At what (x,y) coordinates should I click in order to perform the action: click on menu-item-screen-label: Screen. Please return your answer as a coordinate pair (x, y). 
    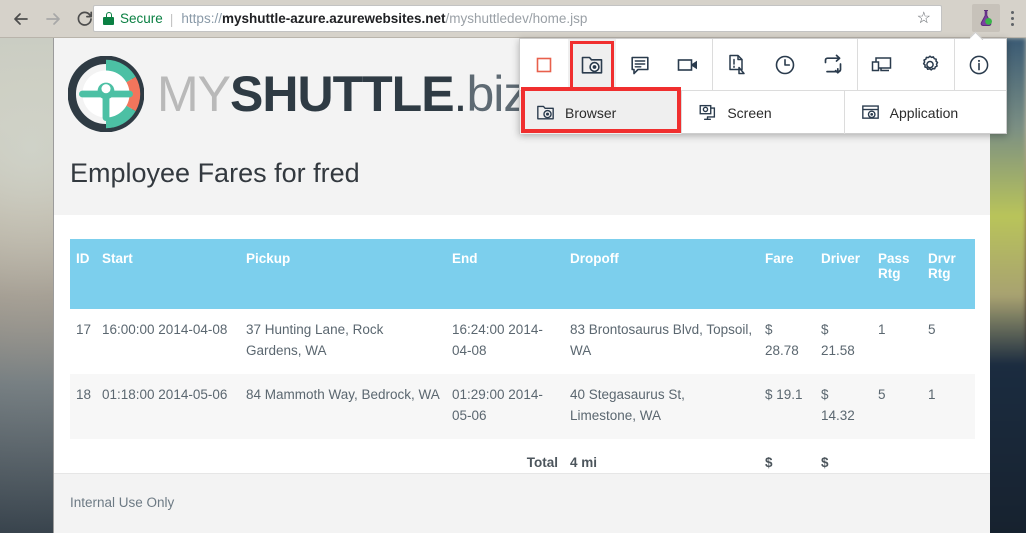
    Looking at the image, I should click on (749, 112).